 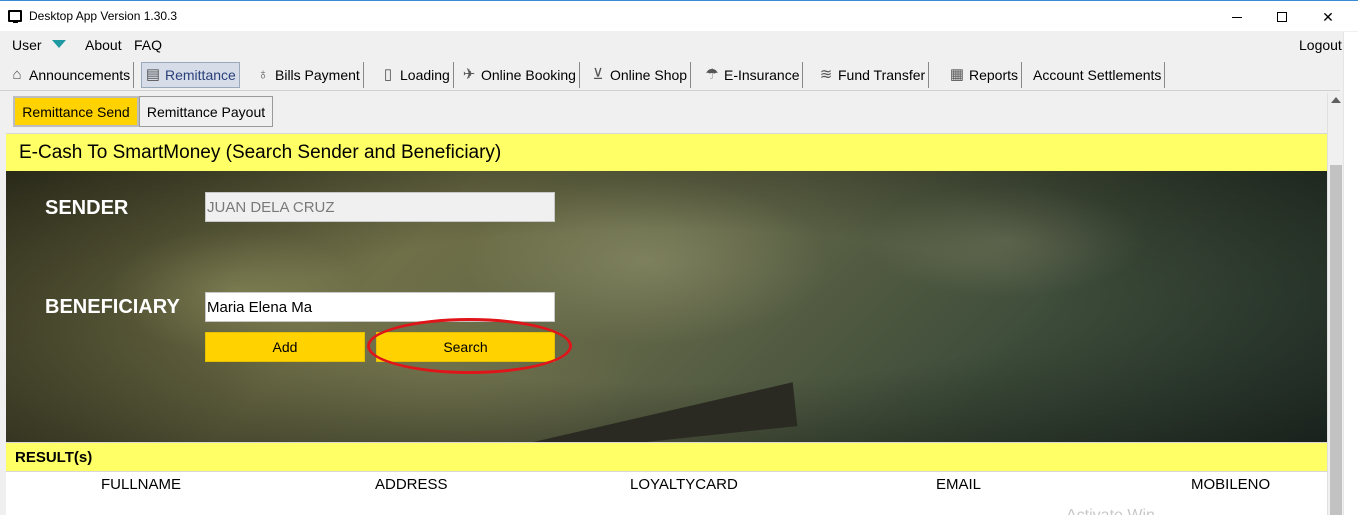 I want to click on tab-announcements: ⌂ Announcements, so click(x=70, y=75).